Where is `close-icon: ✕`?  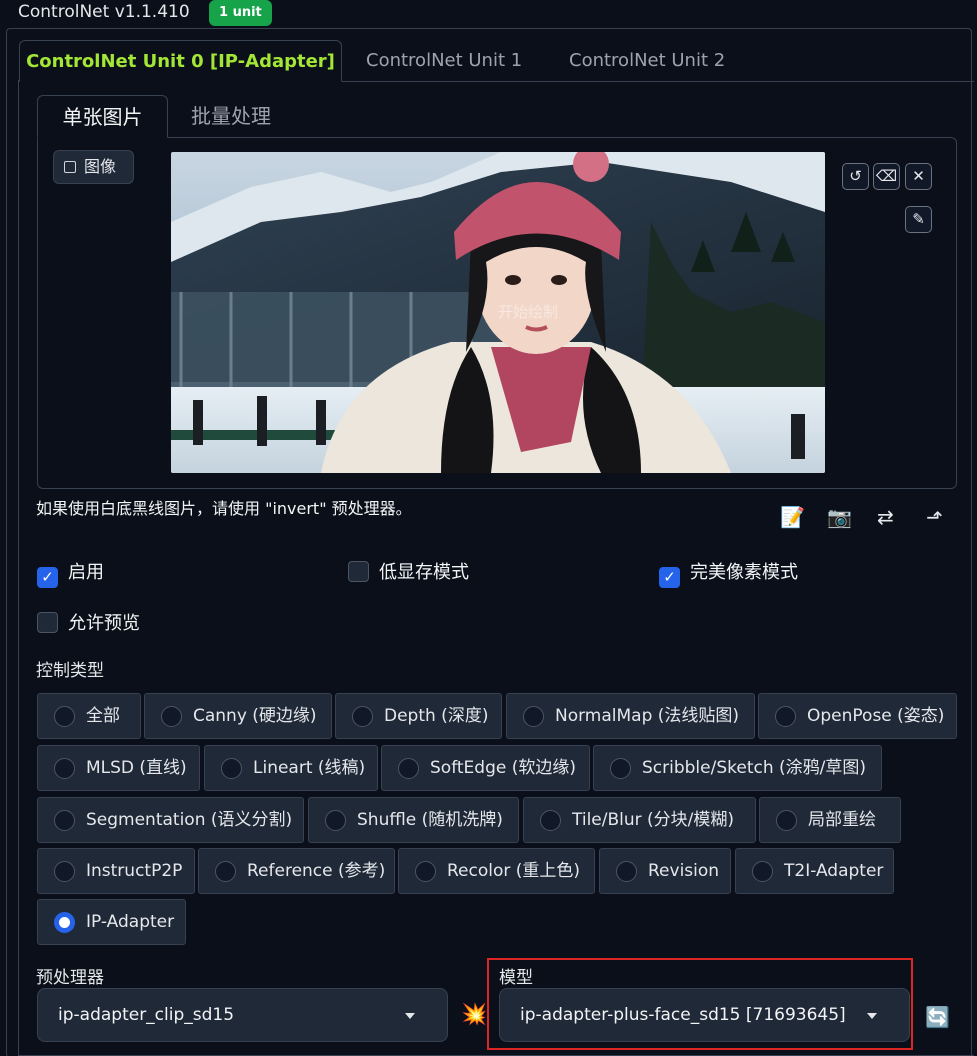
close-icon: ✕ is located at coordinates (918, 176).